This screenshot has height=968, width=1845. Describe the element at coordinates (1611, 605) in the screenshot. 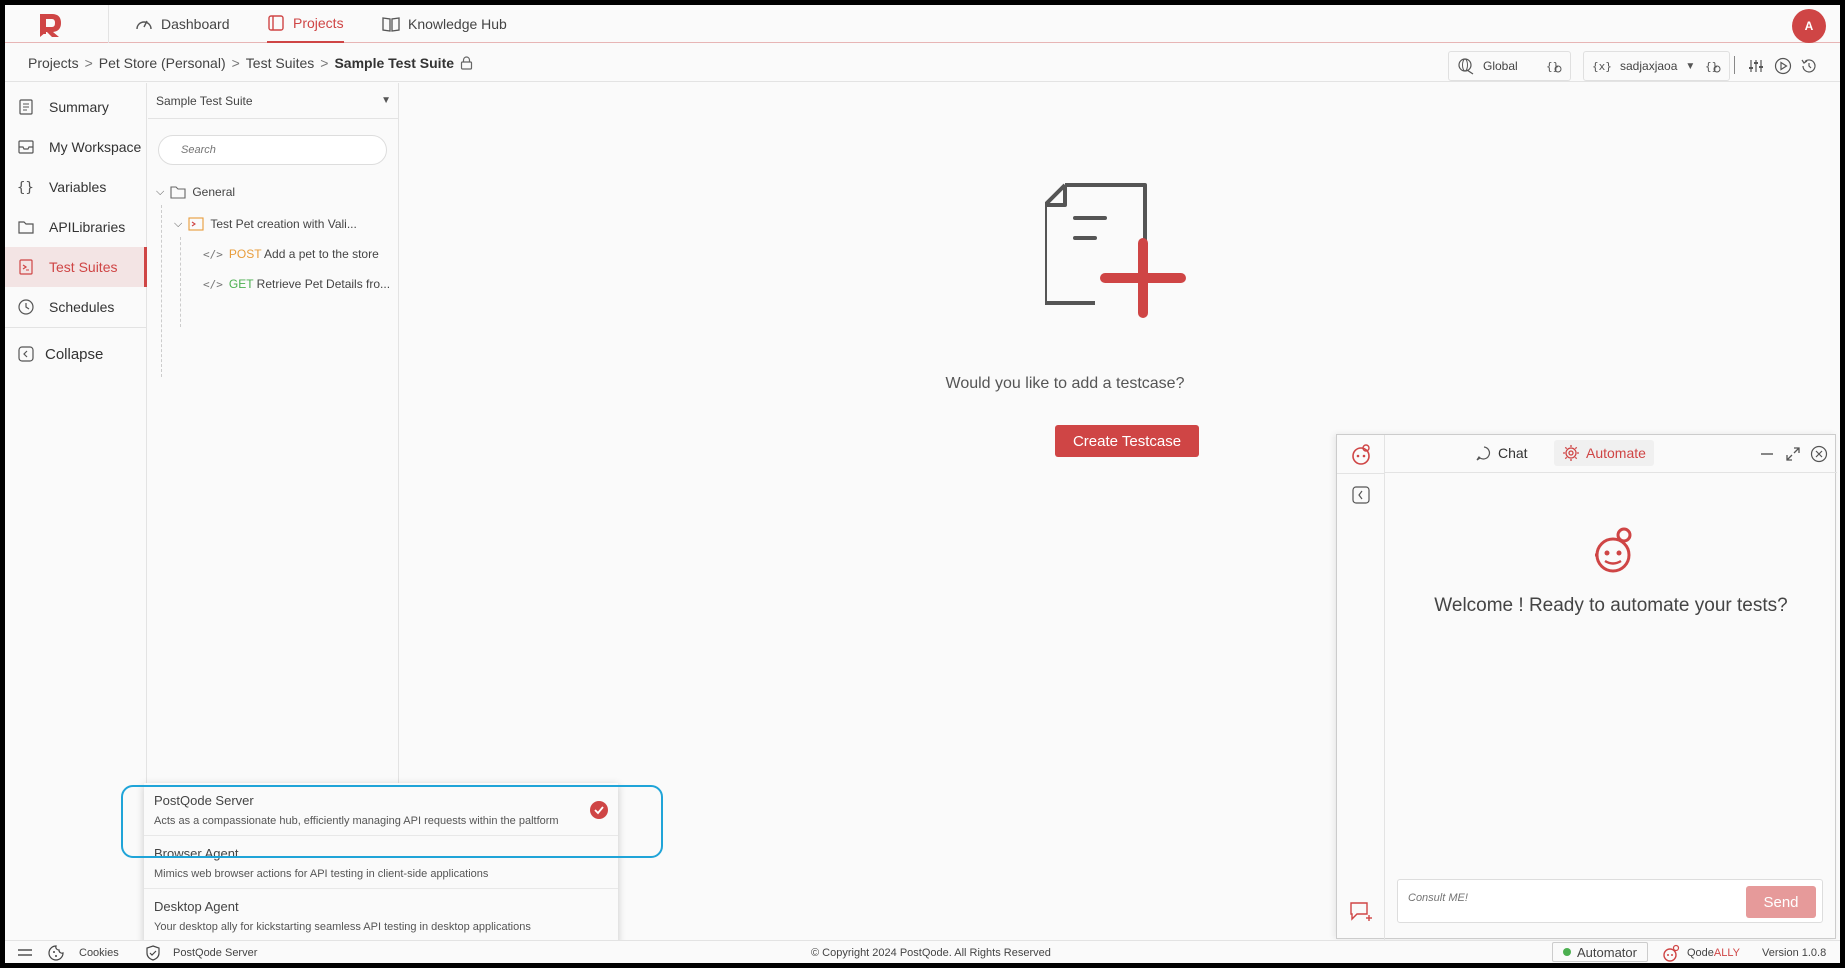

I see `chat-welcome-message: Welcome ! Ready to automate your tests?` at that location.